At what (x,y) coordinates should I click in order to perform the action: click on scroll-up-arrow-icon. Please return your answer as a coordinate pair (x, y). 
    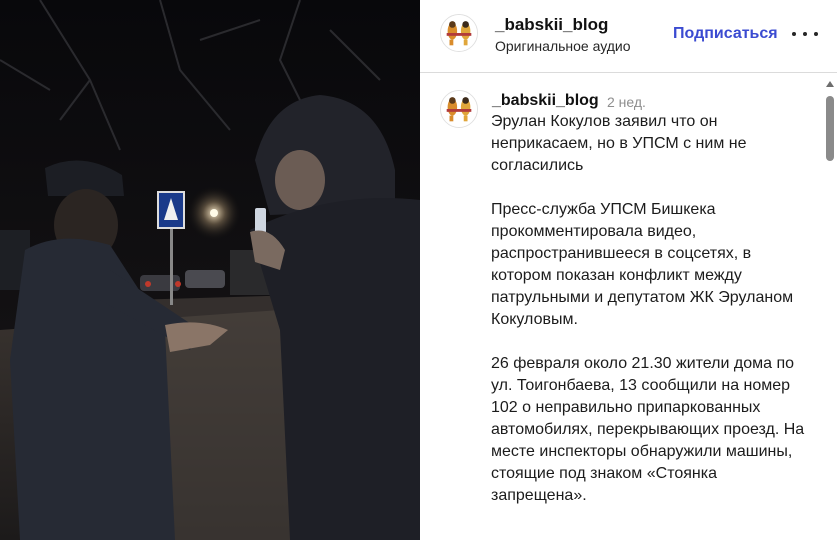
    Looking at the image, I should click on (830, 84).